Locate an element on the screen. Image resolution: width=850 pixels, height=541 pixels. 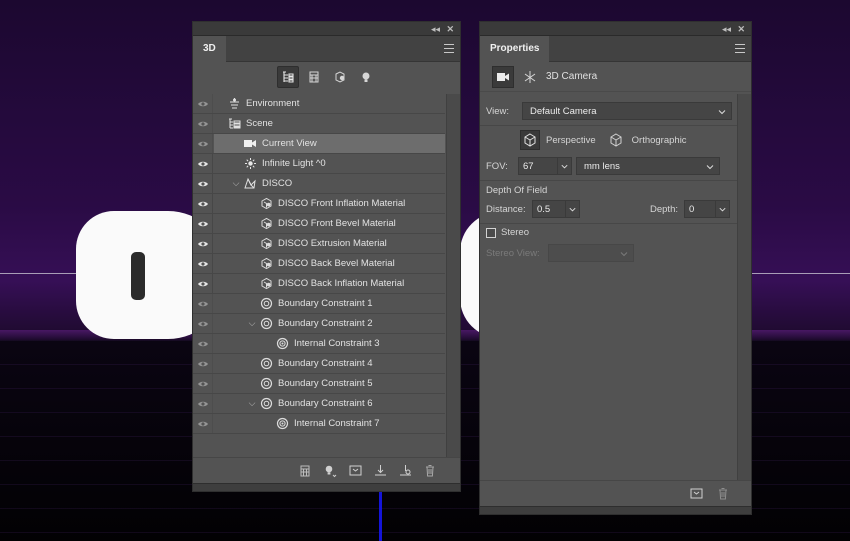
camera-mode-button is located at coordinates (503, 76).